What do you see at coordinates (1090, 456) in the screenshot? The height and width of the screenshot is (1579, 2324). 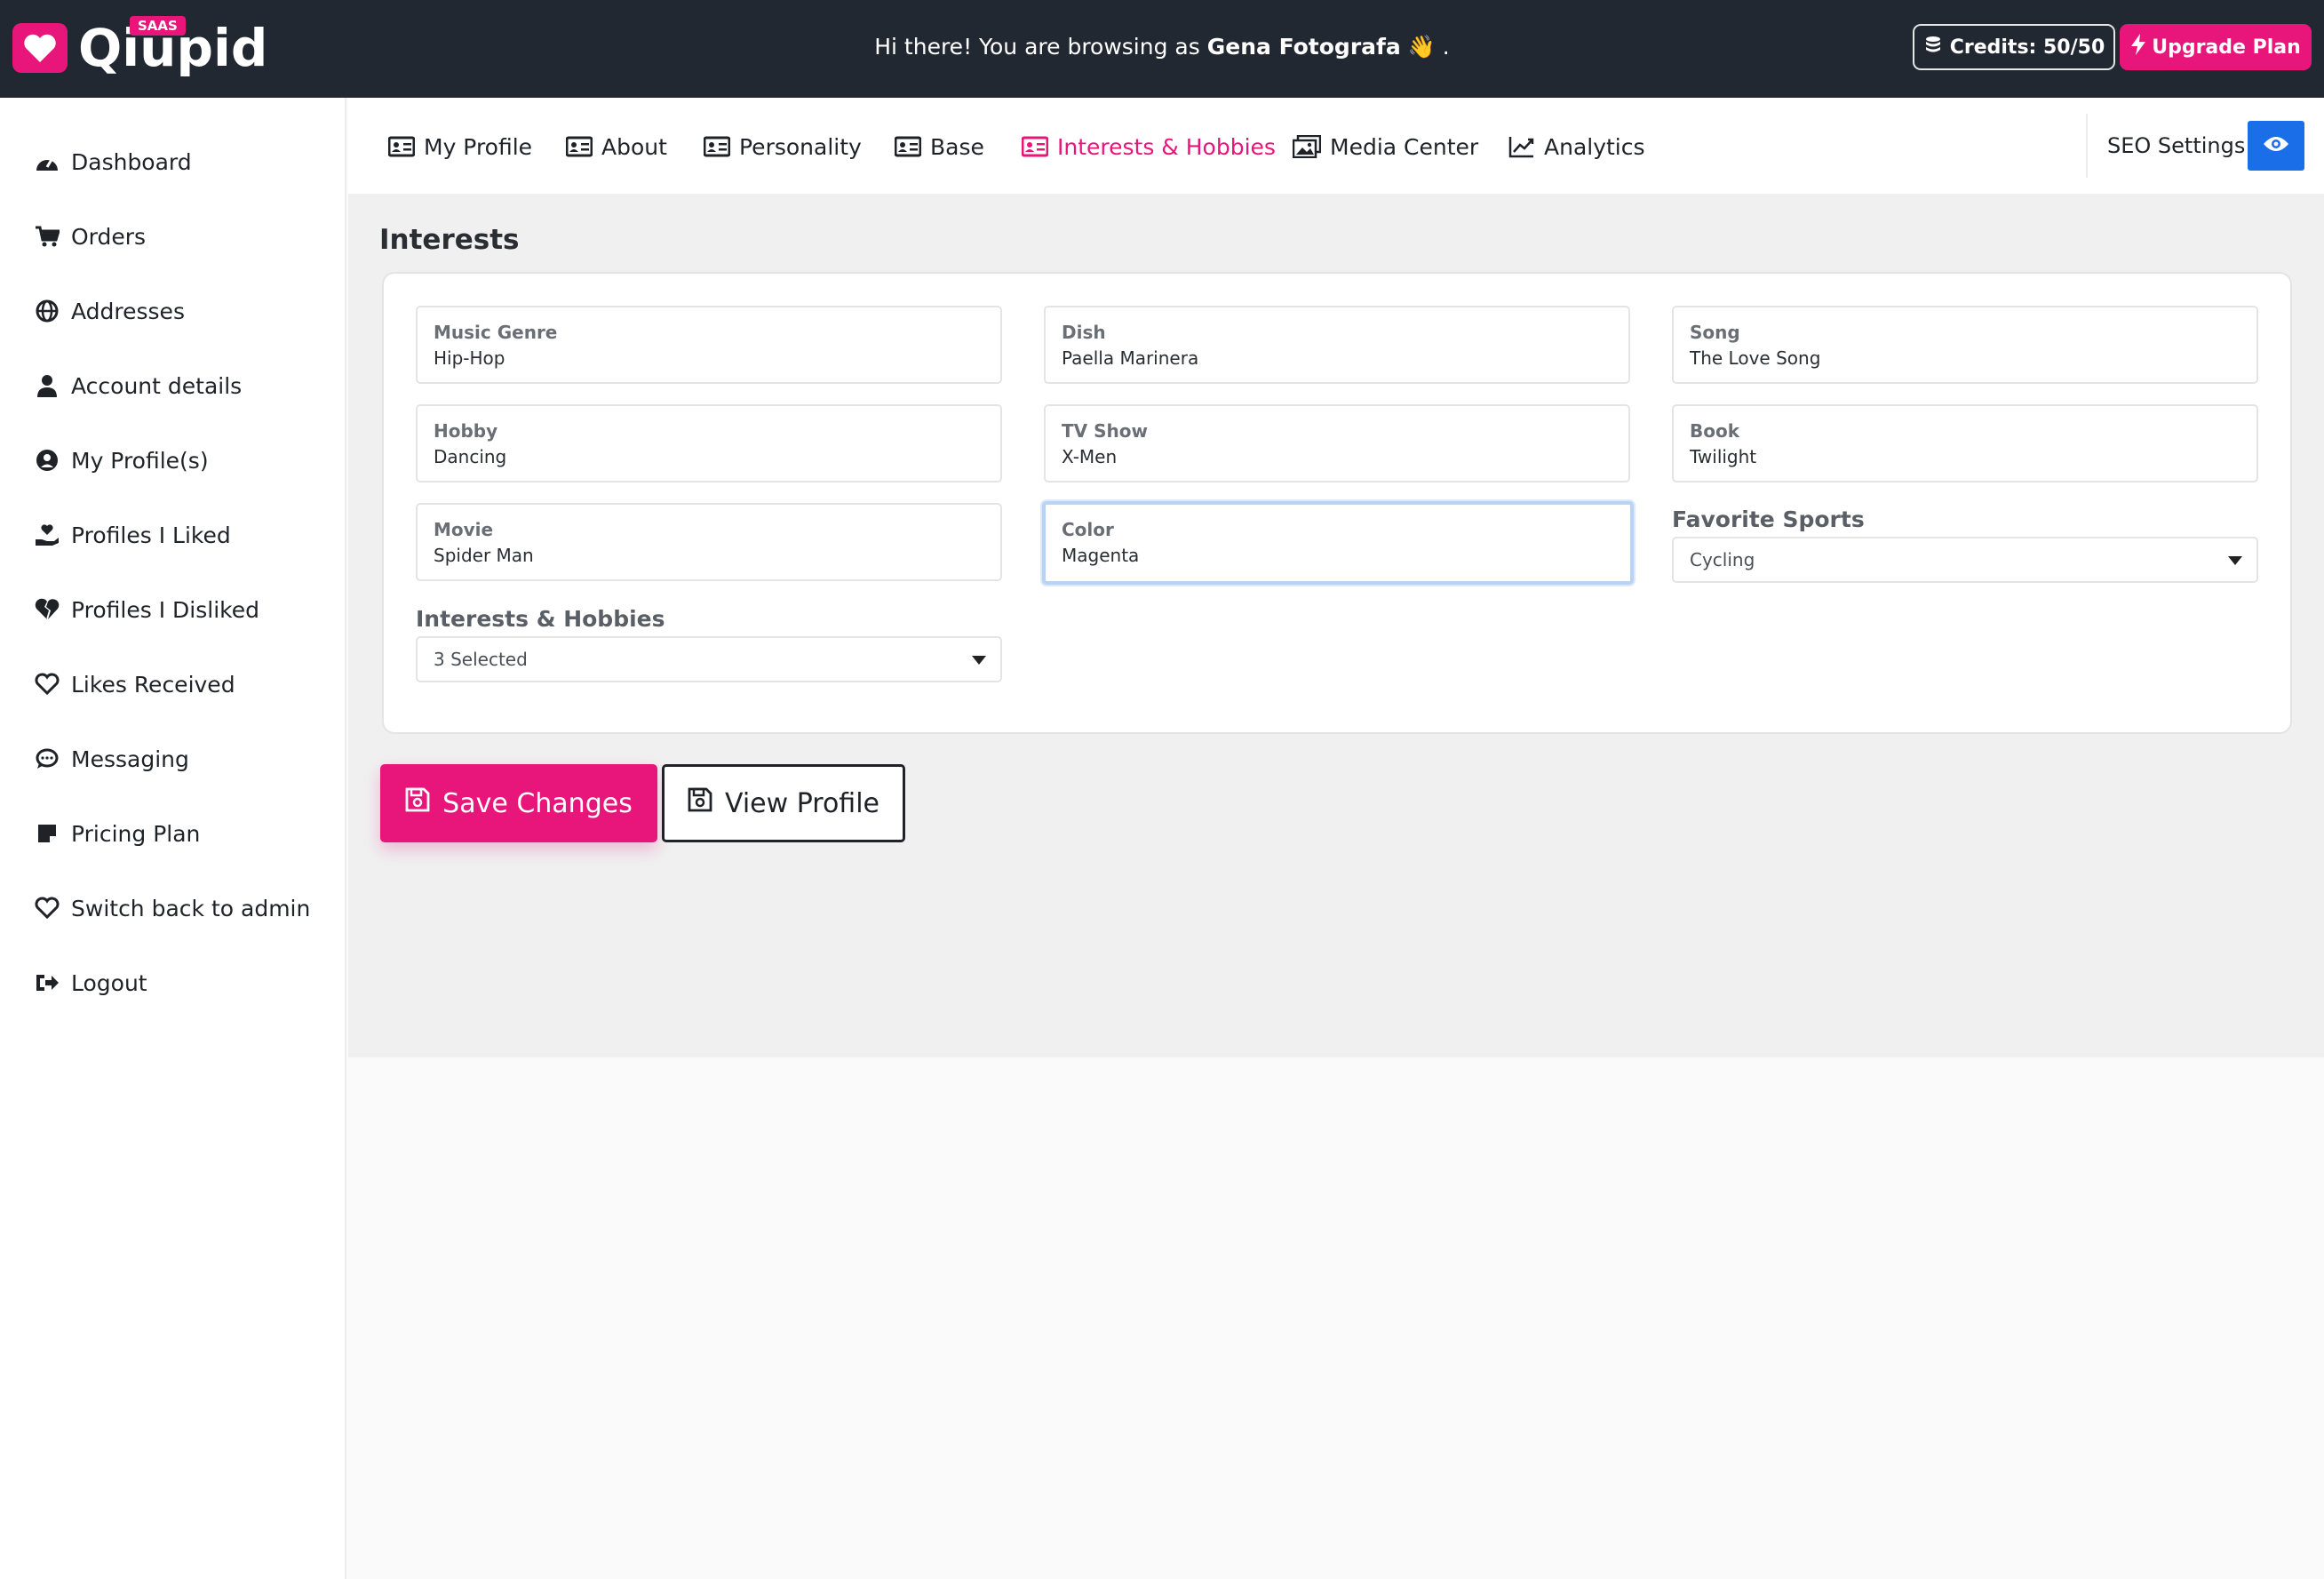 I see `field-value: X-Men` at bounding box center [1090, 456].